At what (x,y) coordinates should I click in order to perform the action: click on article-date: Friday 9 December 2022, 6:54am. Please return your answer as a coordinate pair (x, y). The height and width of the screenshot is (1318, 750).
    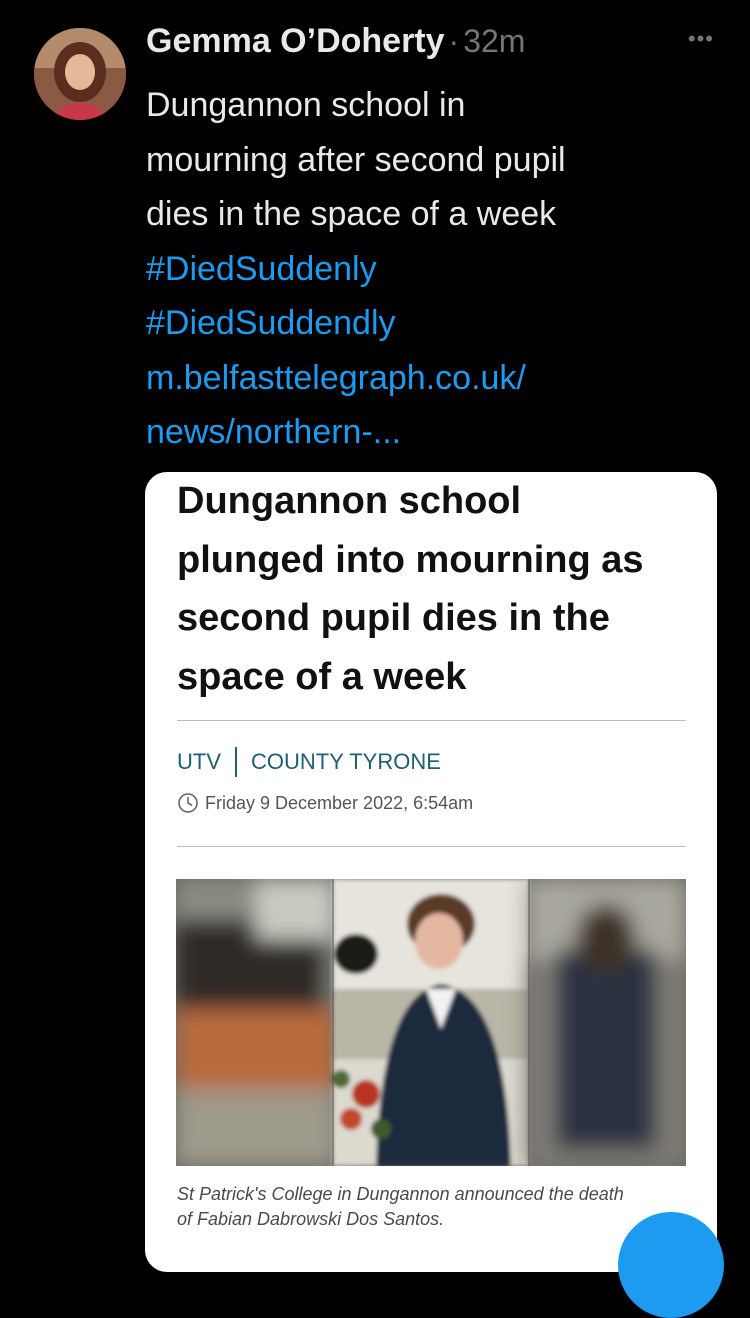
    Looking at the image, I should click on (325, 803).